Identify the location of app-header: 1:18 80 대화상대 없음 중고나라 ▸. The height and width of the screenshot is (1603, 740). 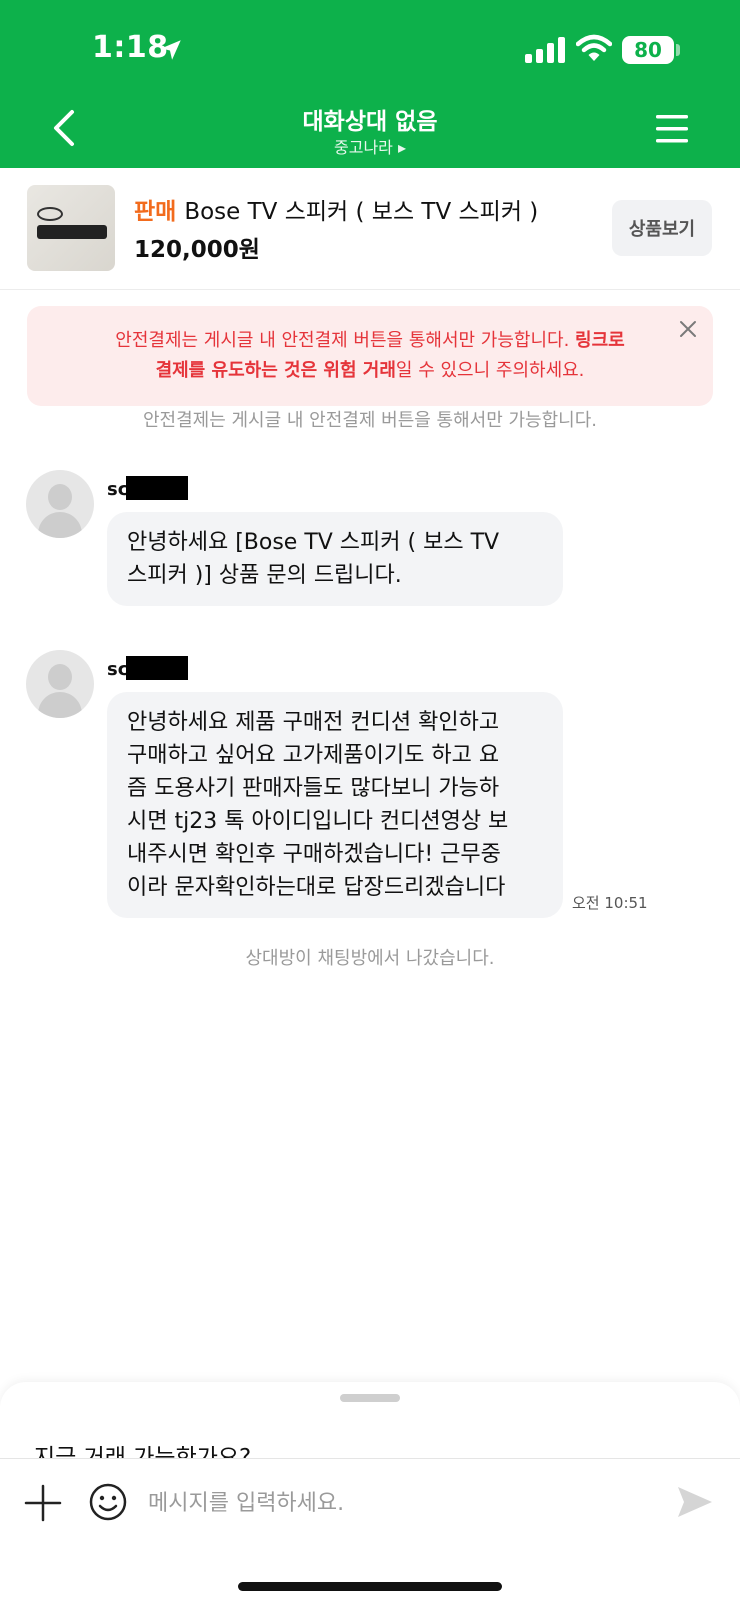
(370, 84).